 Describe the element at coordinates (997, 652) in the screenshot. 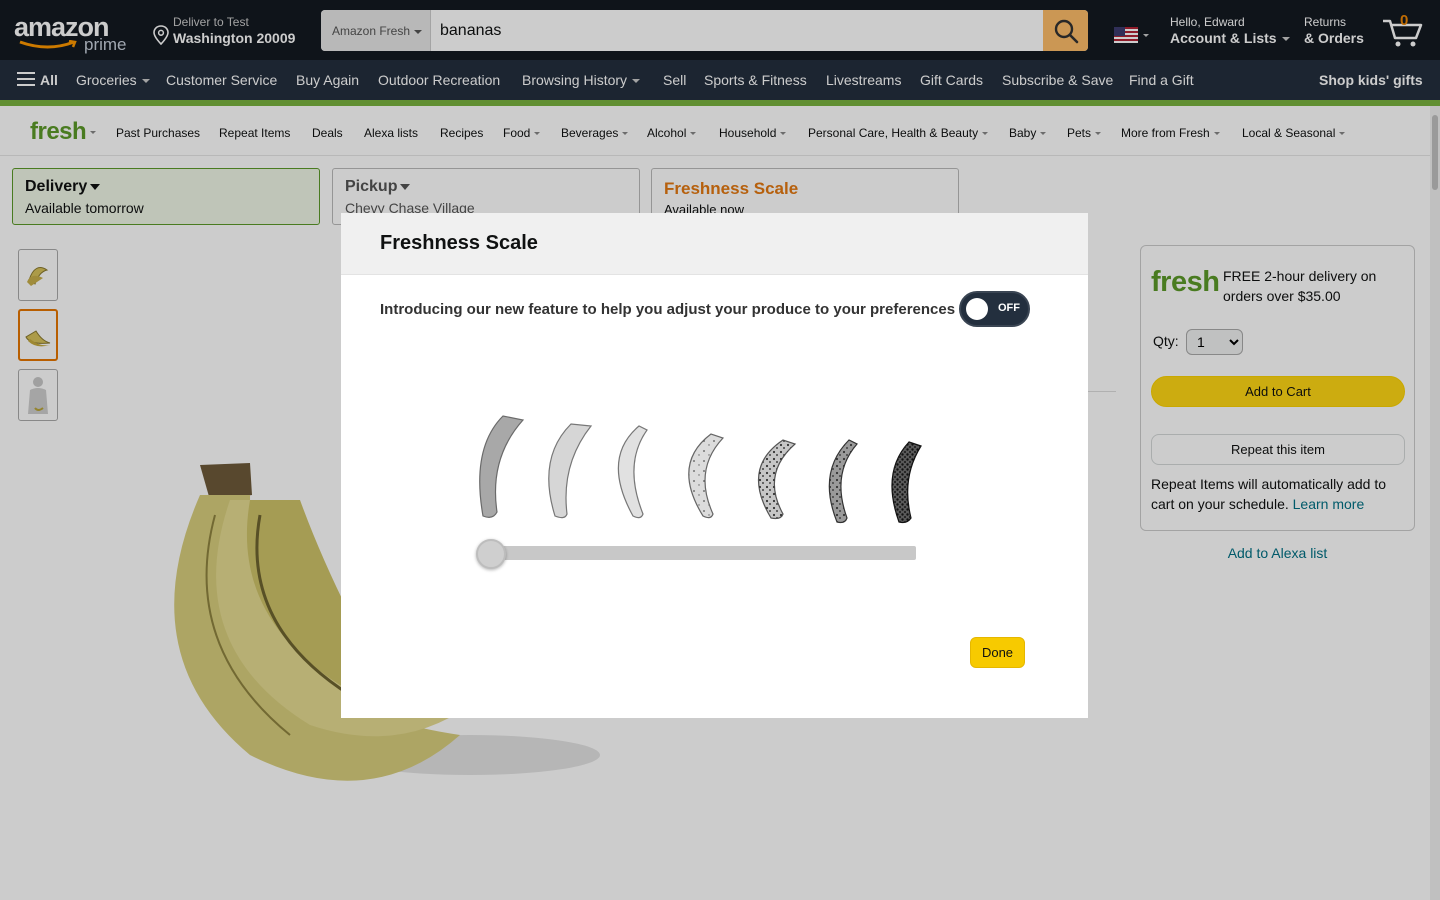

I see `done-button: Done` at that location.